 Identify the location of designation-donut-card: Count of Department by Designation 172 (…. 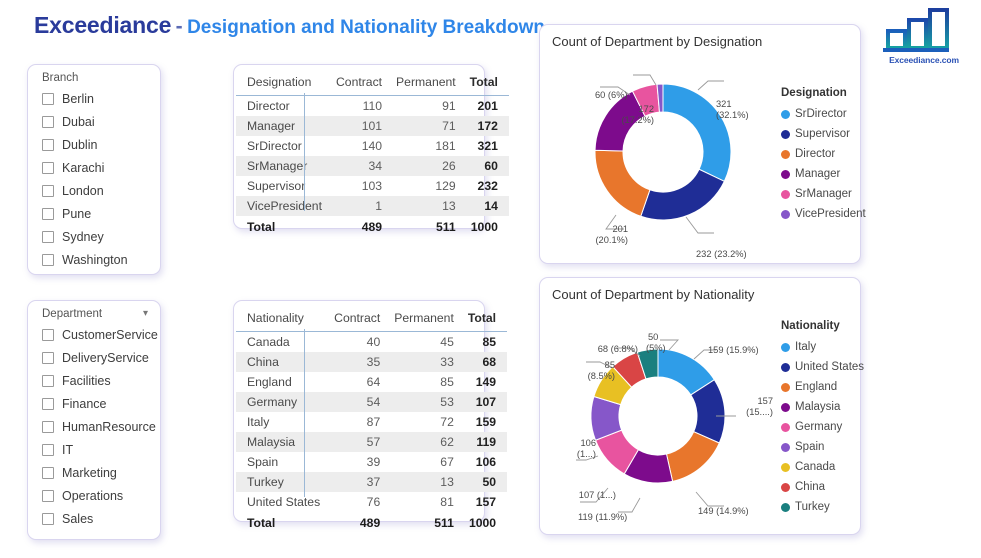
(702, 144).